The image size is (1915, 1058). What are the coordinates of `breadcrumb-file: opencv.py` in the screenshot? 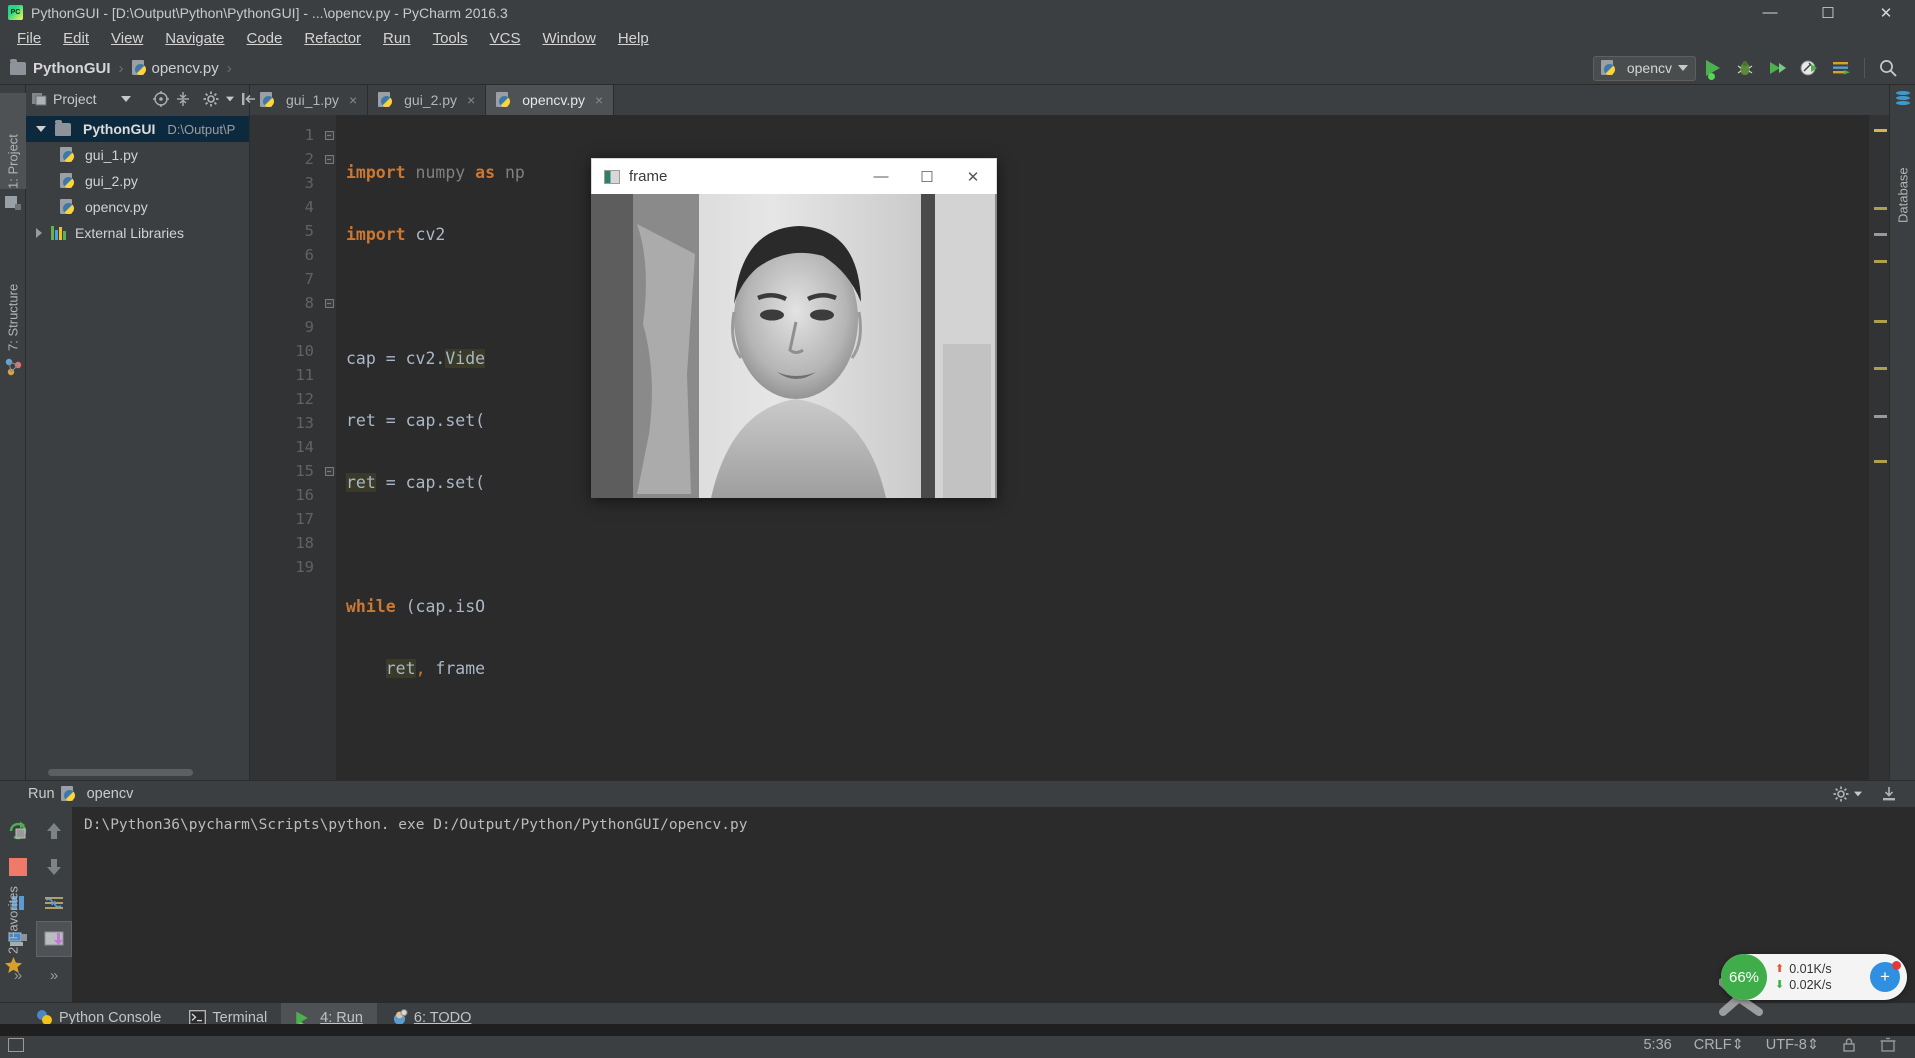 It's located at (185, 68).